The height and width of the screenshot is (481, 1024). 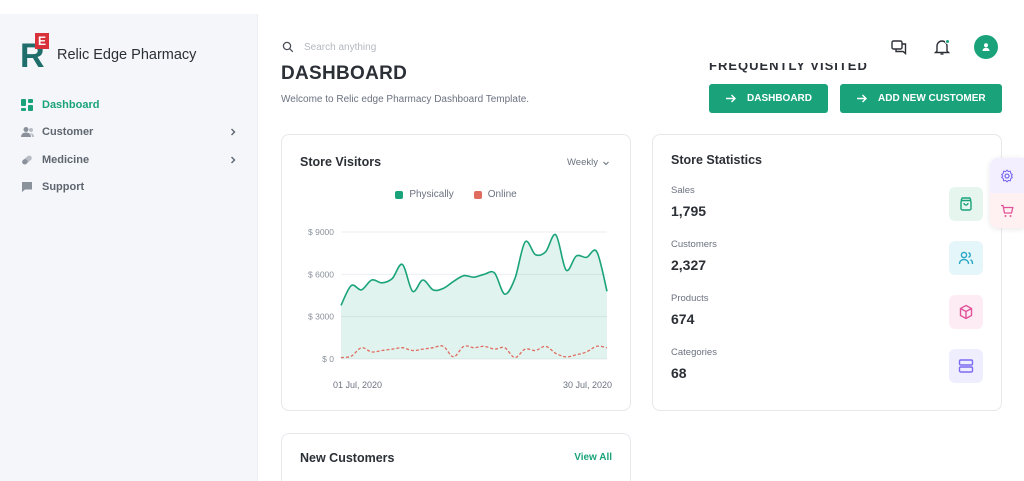 I want to click on sidebar-nav: Dashboard Customer Medicine Support, so click(x=129, y=146).